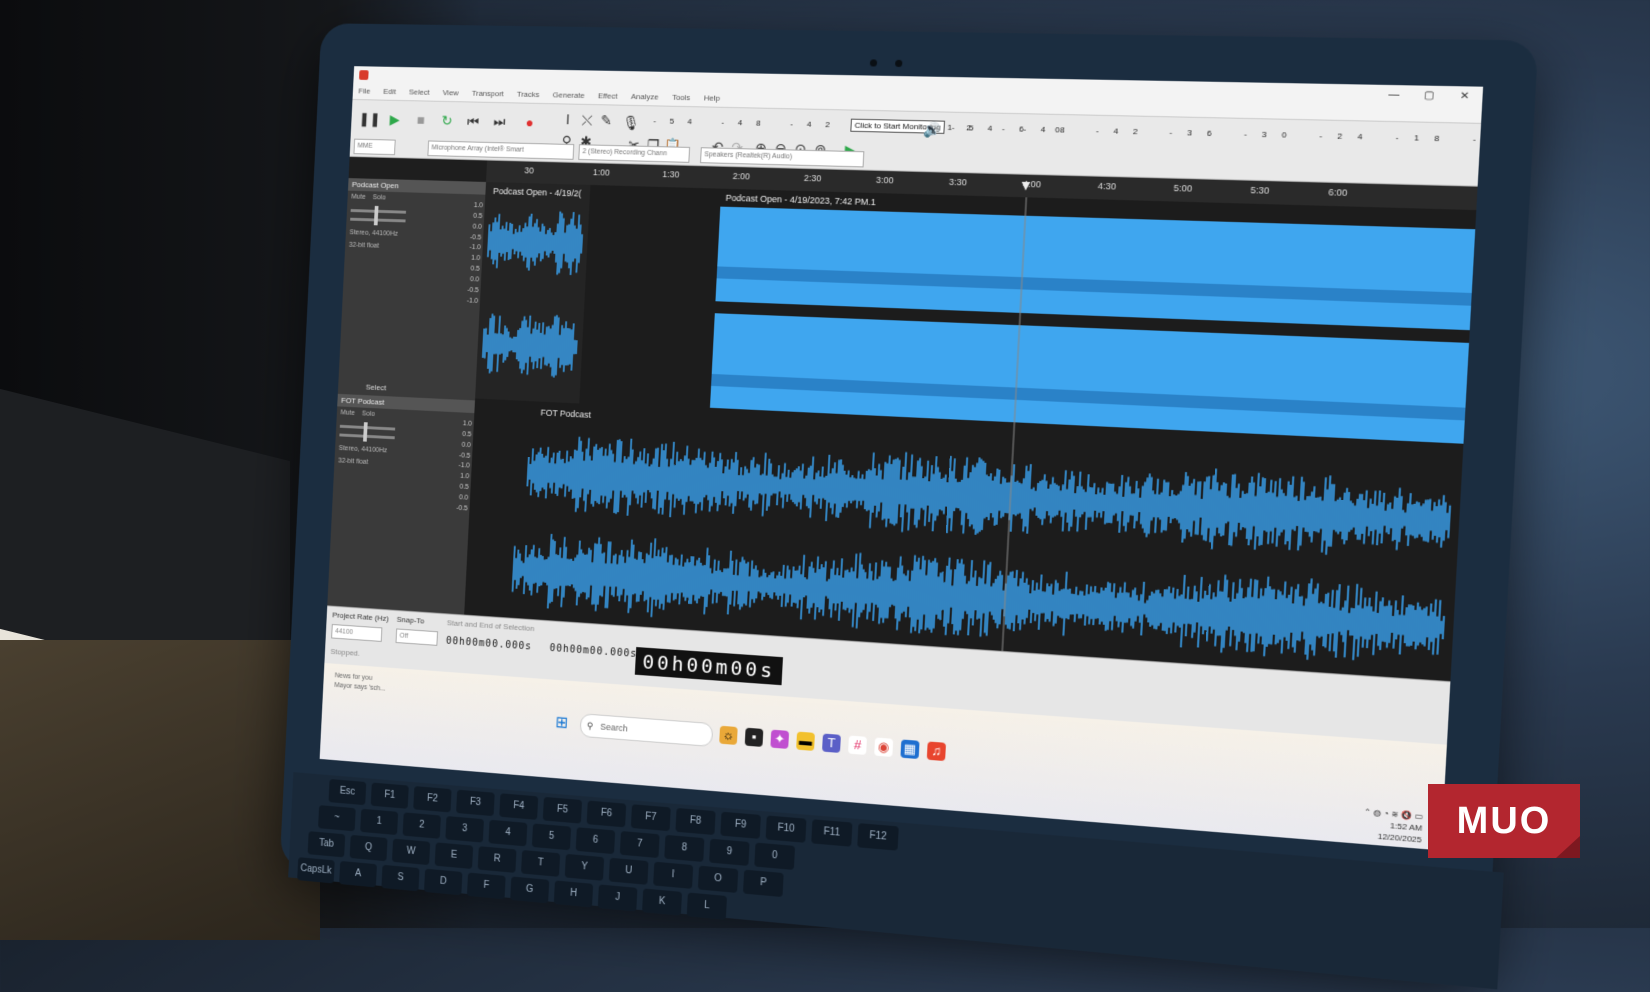 The height and width of the screenshot is (992, 1650). What do you see at coordinates (472, 301) in the screenshot?
I see `scale-label: -1.0` at bounding box center [472, 301].